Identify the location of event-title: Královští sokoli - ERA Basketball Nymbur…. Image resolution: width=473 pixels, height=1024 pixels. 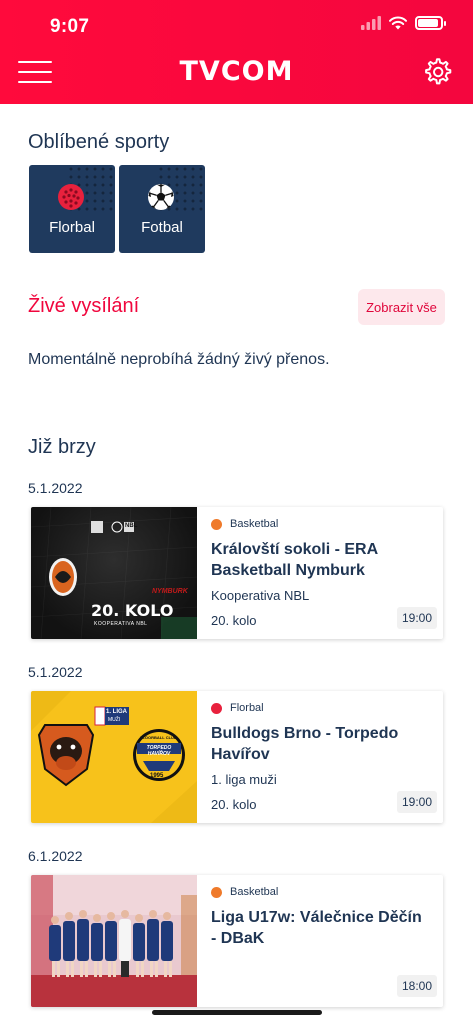
(294, 560).